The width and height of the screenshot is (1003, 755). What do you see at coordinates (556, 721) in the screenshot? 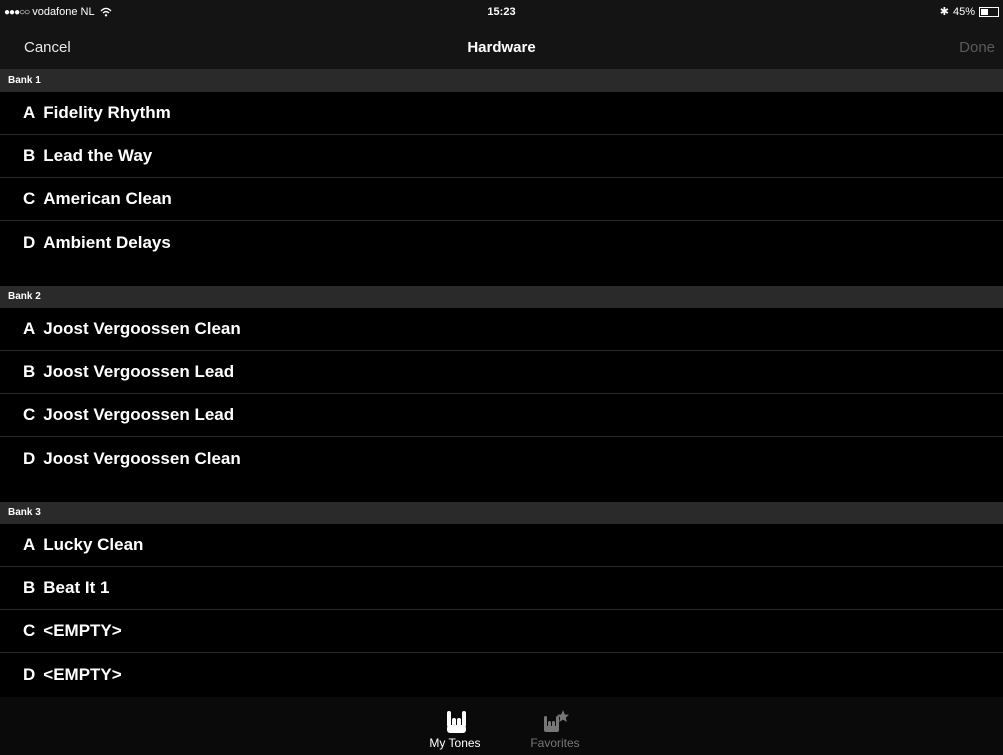
I see `rock-hand-star-icon` at bounding box center [556, 721].